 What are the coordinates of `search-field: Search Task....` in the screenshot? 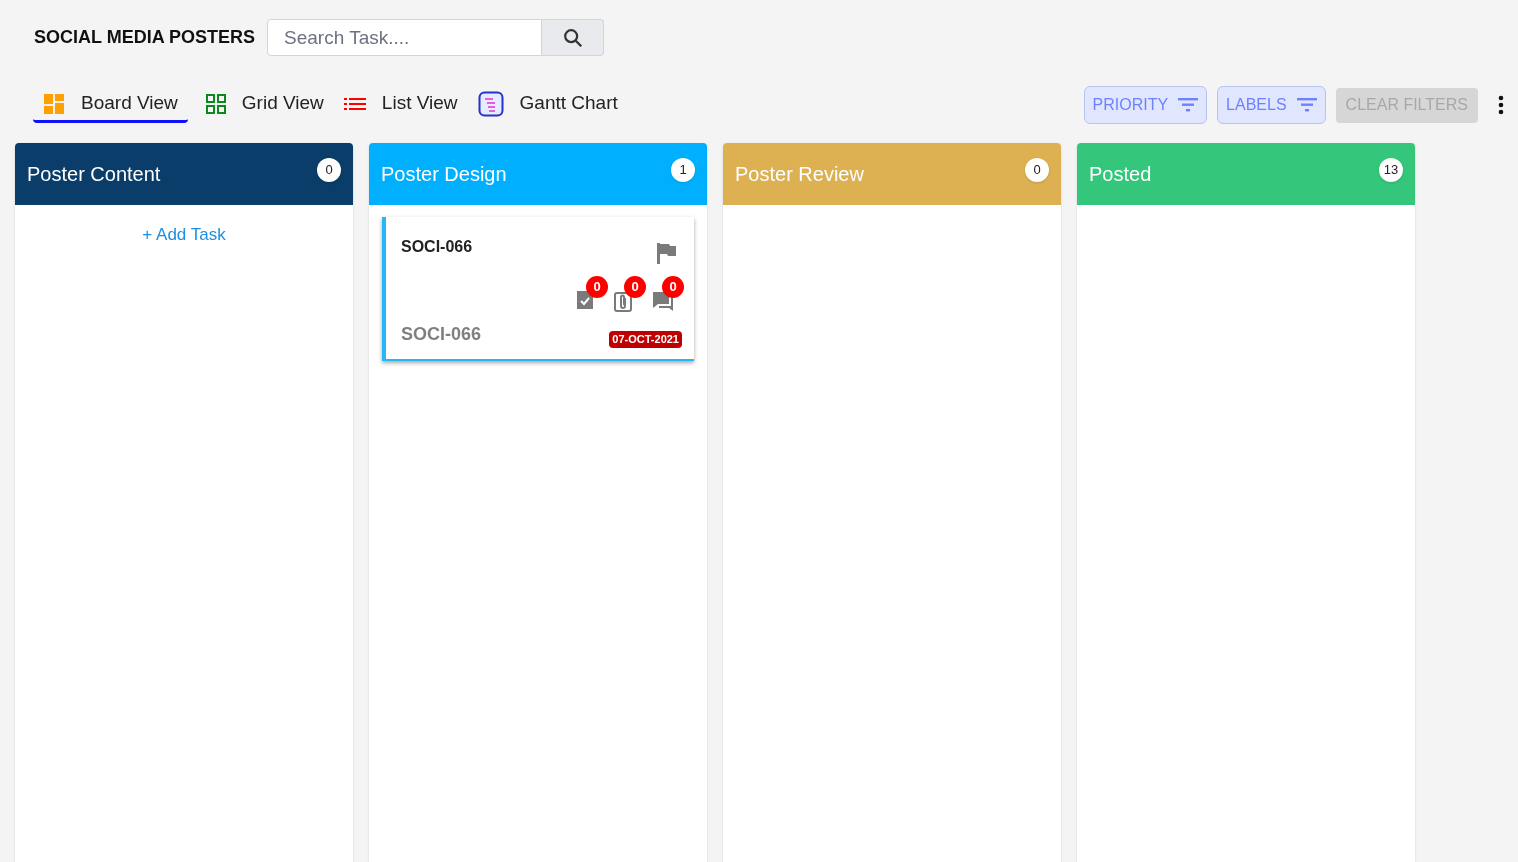 It's located at (405, 37).